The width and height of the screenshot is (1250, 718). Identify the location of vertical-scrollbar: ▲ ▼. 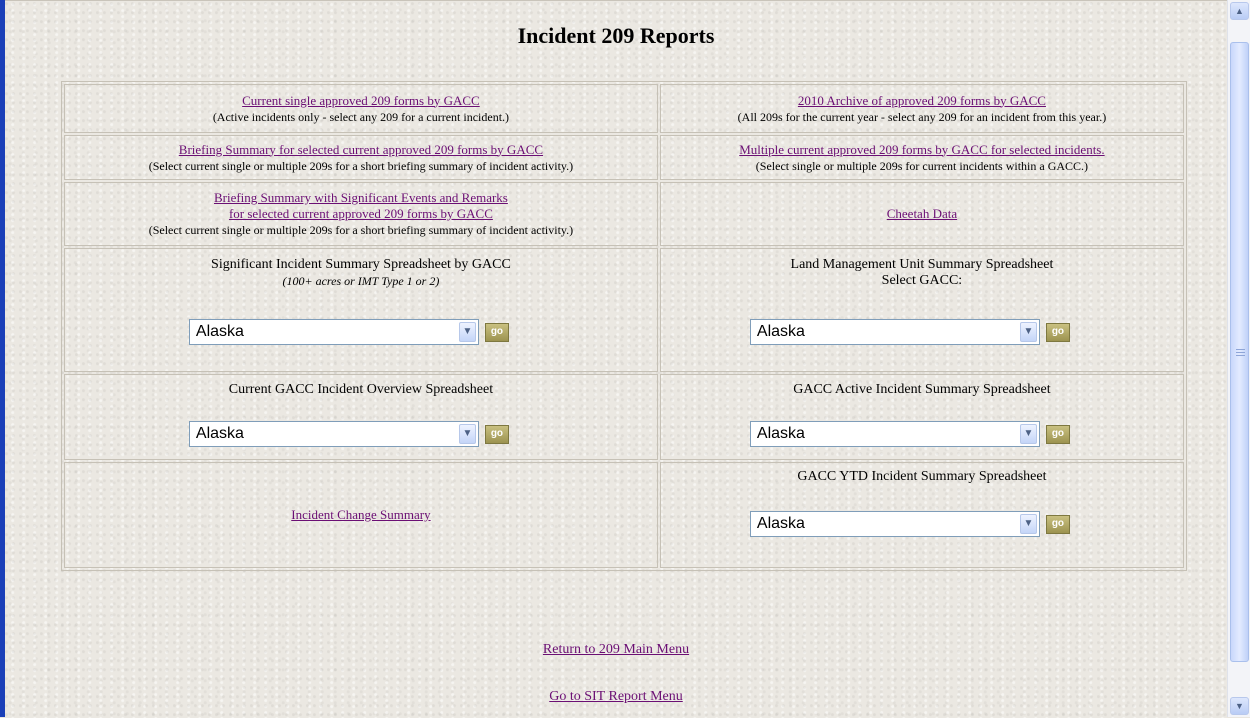
(1238, 358).